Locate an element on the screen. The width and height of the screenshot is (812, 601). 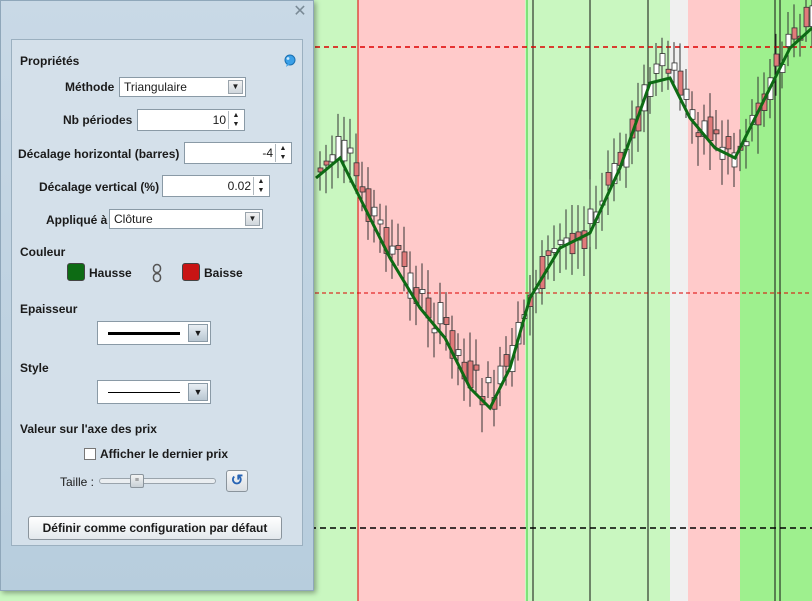
method-value: Triangulaire is located at coordinates (155, 87).